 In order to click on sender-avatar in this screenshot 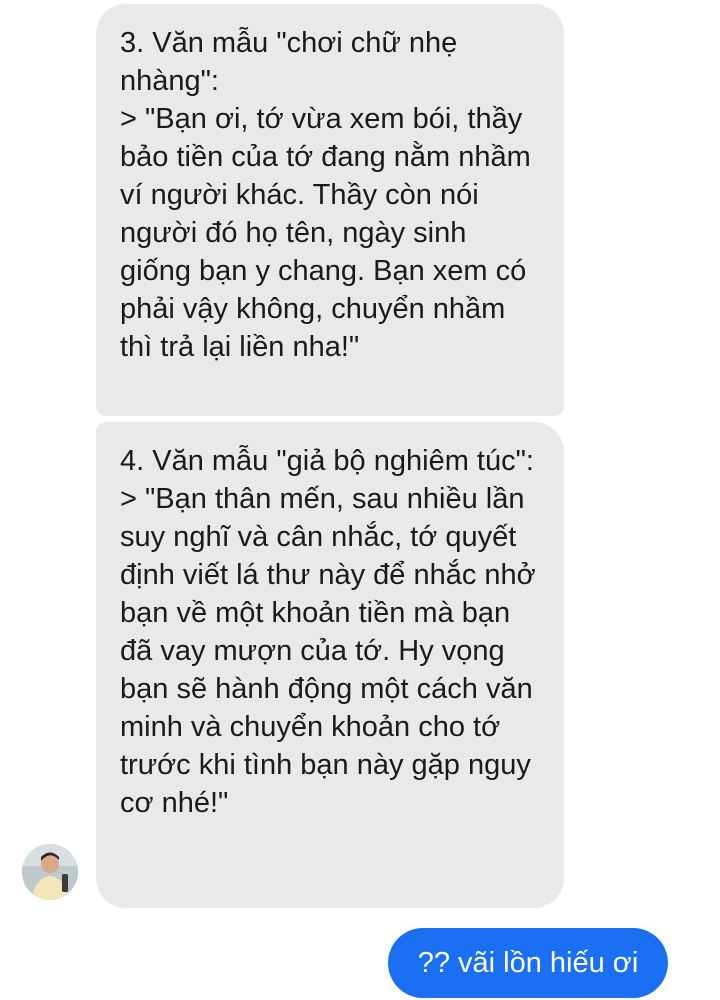, I will do `click(50, 872)`.